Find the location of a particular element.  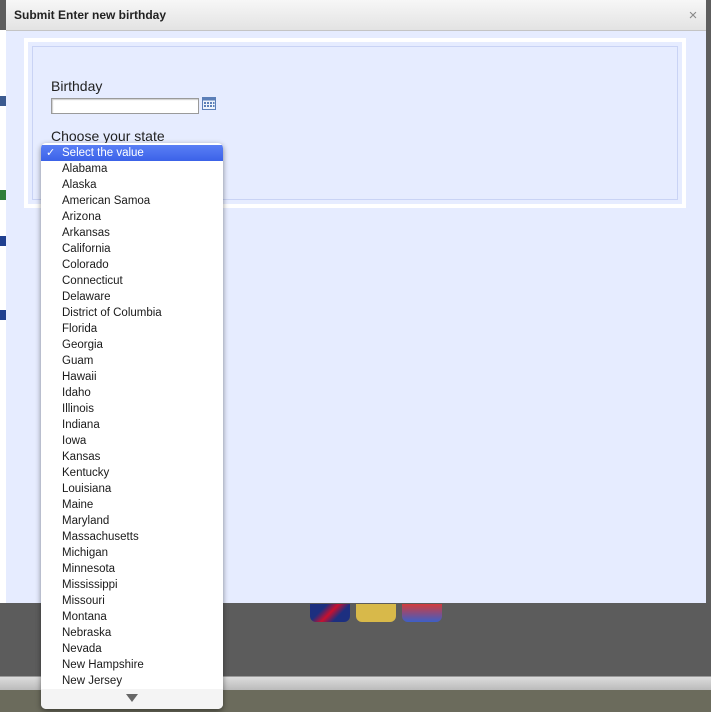

state-option: Colorado is located at coordinates (132, 265).